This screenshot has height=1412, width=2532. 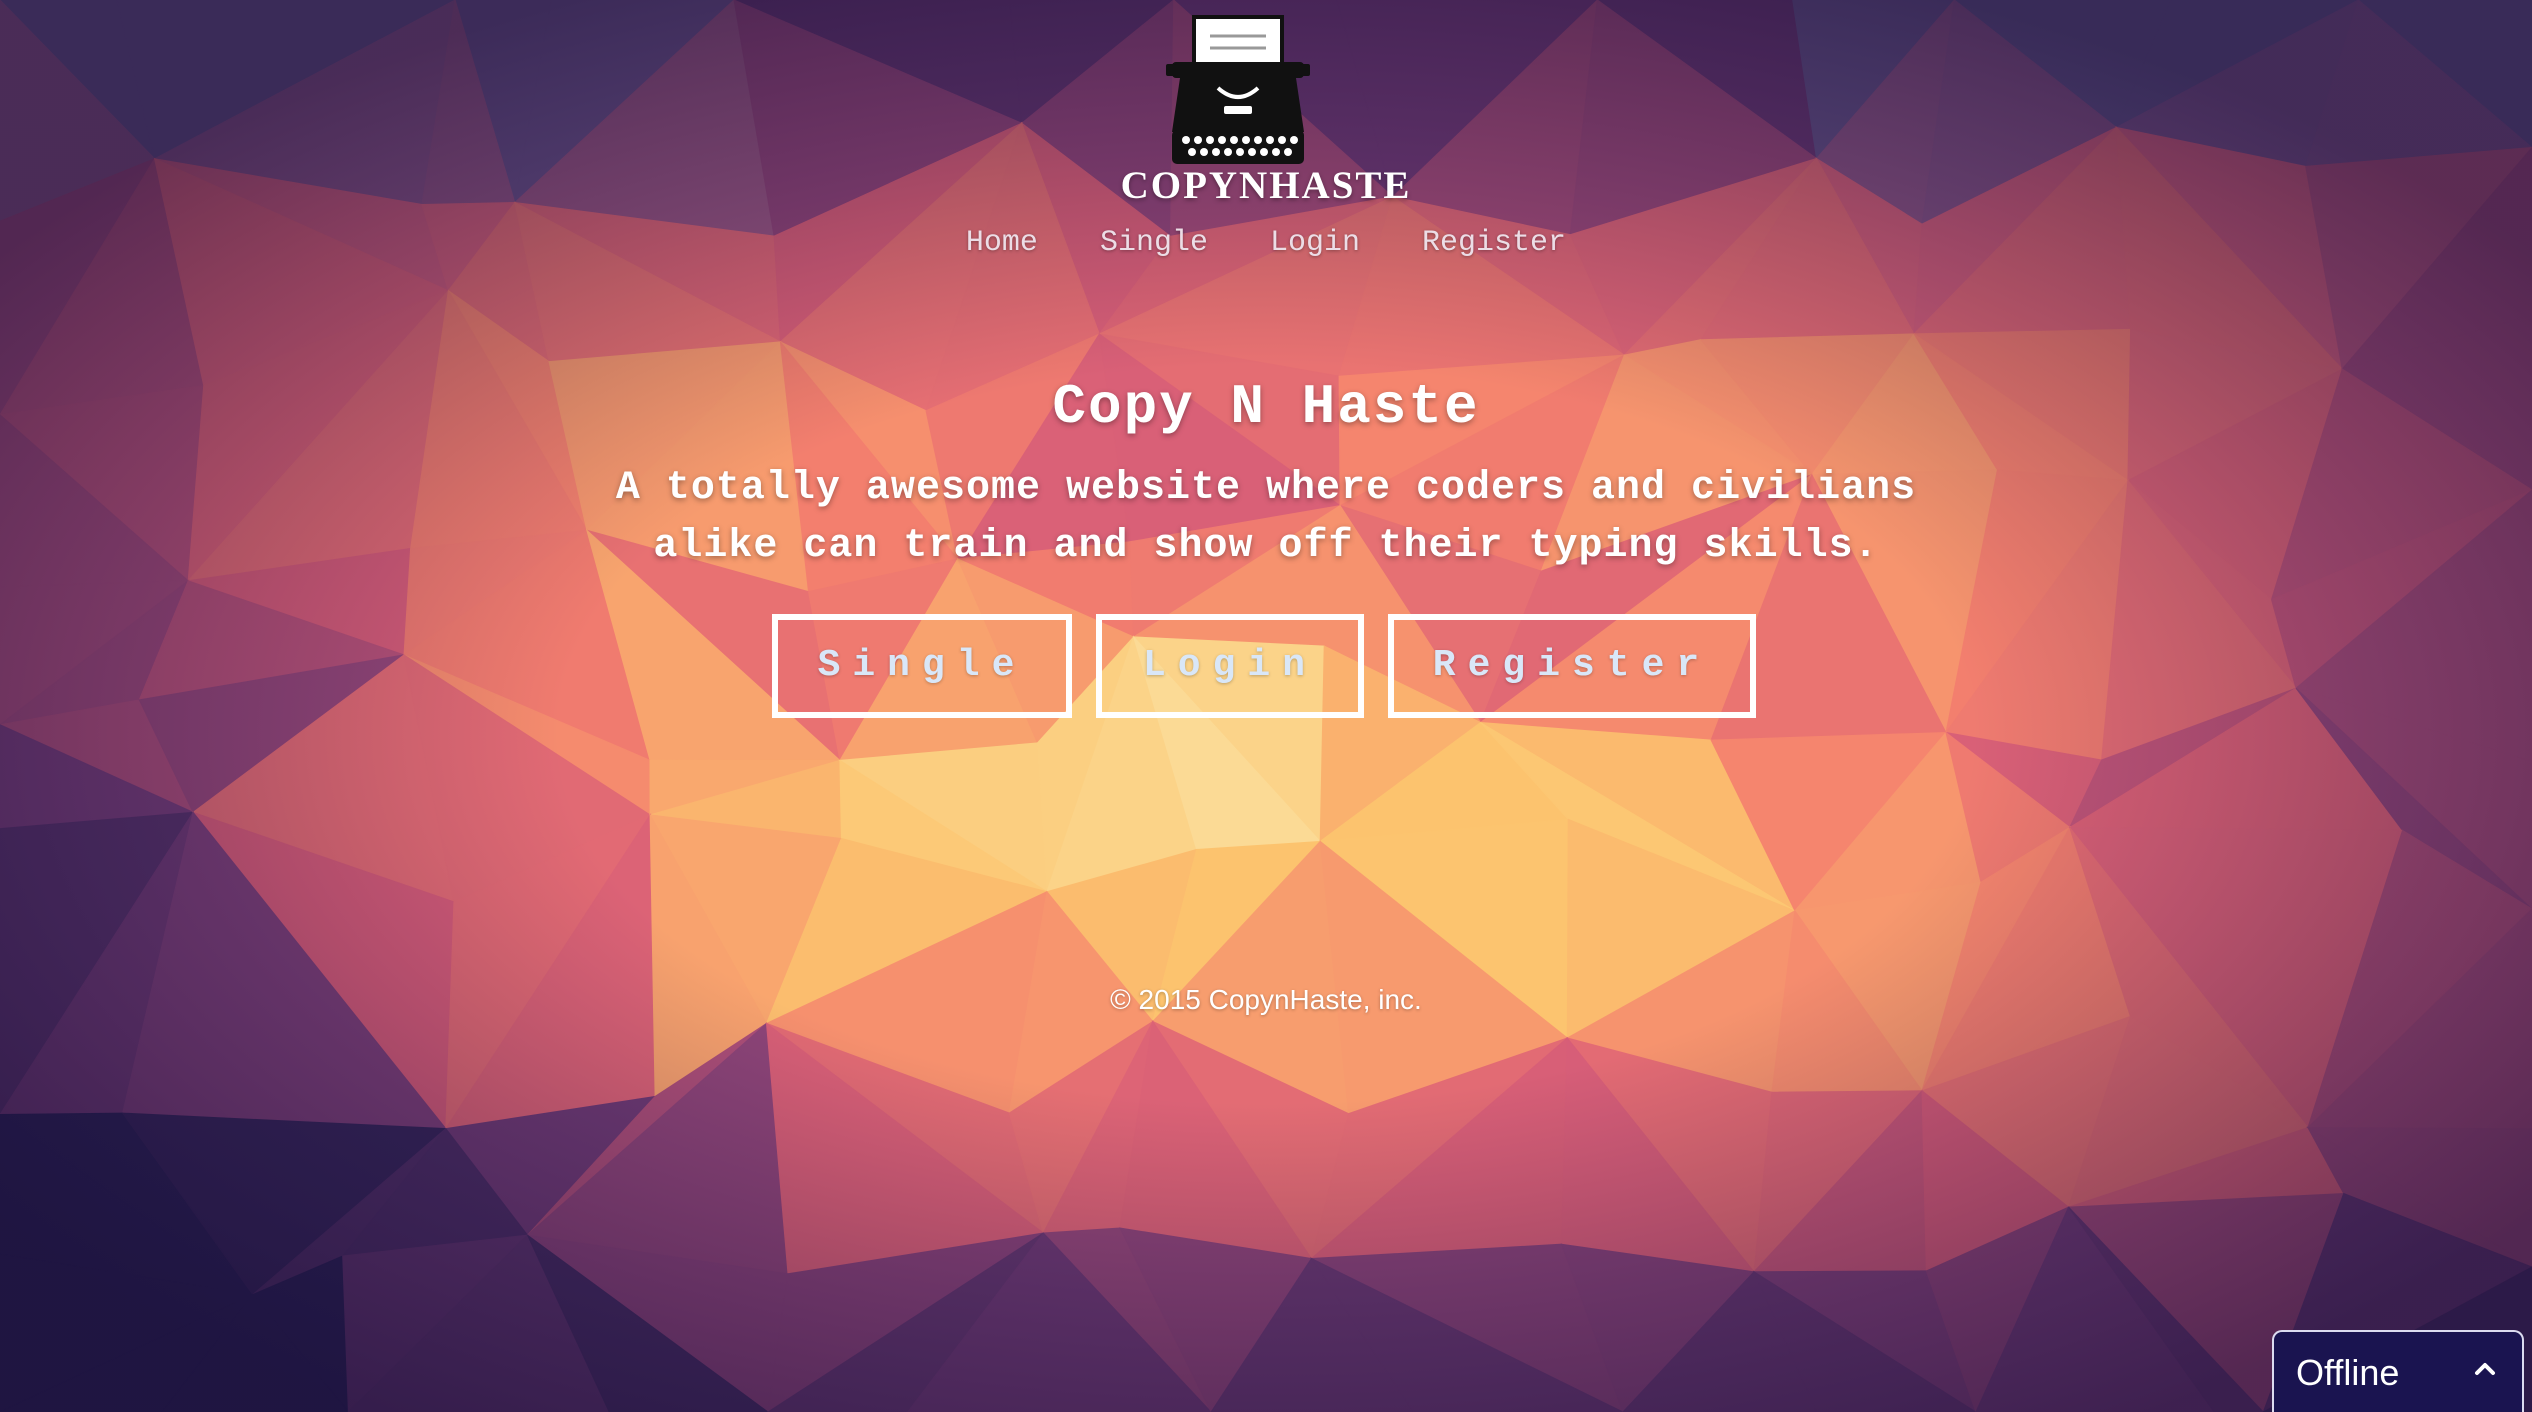 What do you see at coordinates (1266, 243) in the screenshot?
I see `main-nav: Home Single Login Register` at bounding box center [1266, 243].